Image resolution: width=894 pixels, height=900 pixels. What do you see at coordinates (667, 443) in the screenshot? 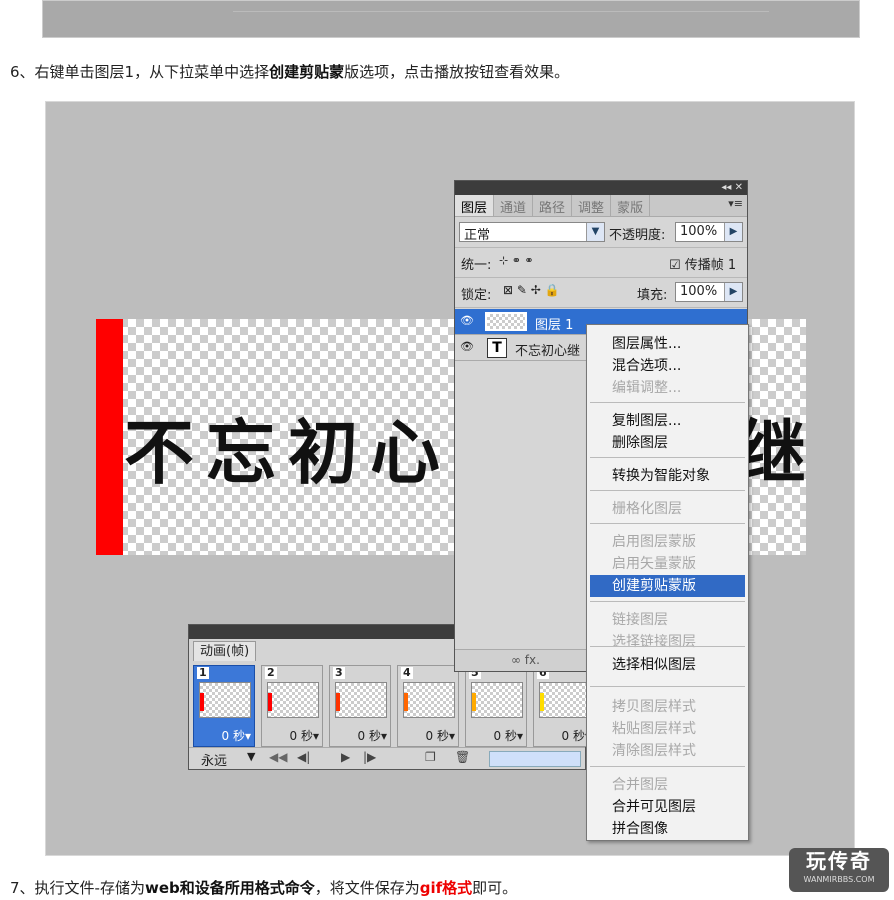
I see `menu-item: 删除图层` at bounding box center [667, 443].